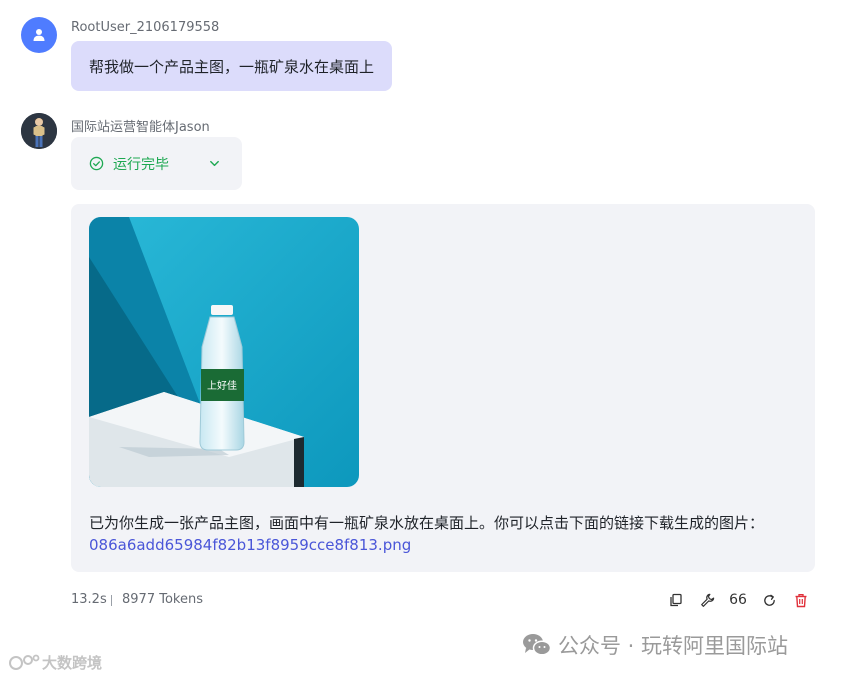 This screenshot has height=679, width=847. Describe the element at coordinates (140, 127) in the screenshot. I see `agent-name: 国际站运营智能体Jason` at that location.